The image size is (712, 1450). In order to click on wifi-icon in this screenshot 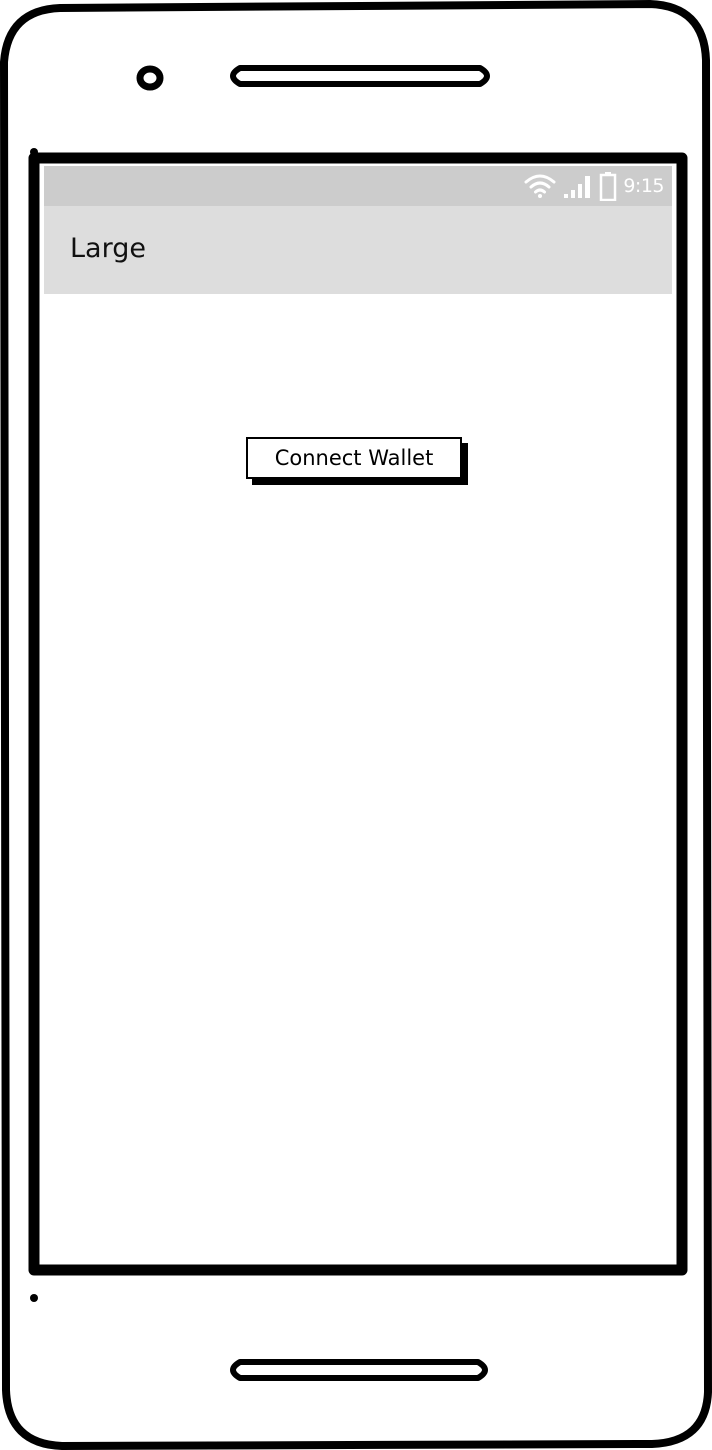, I will do `click(540, 186)`.